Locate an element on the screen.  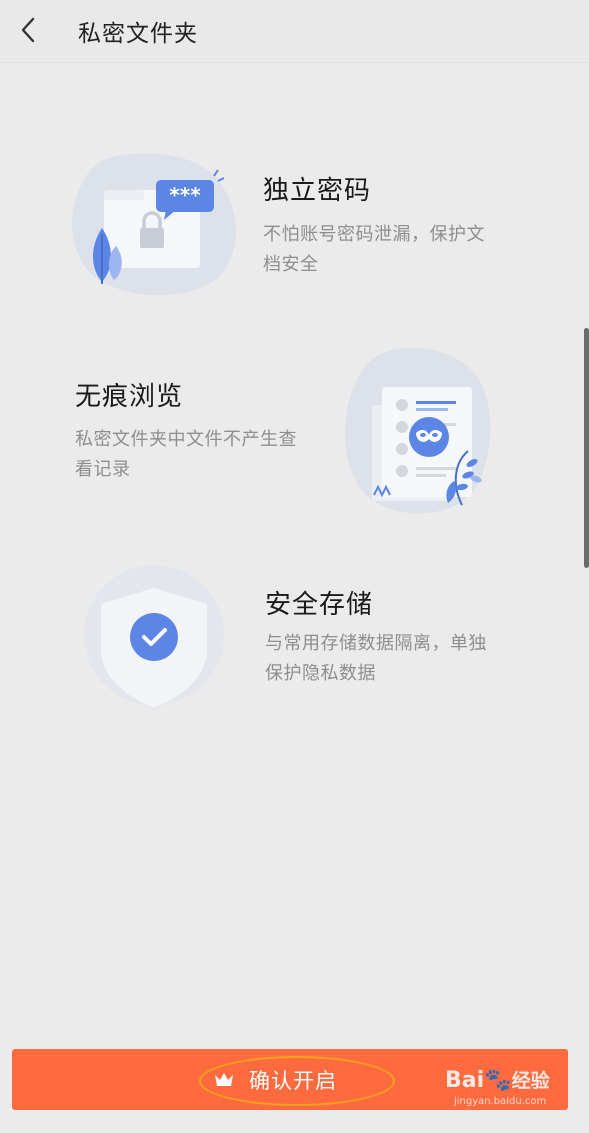
feature-title: 无痕浏览 is located at coordinates (129, 397).